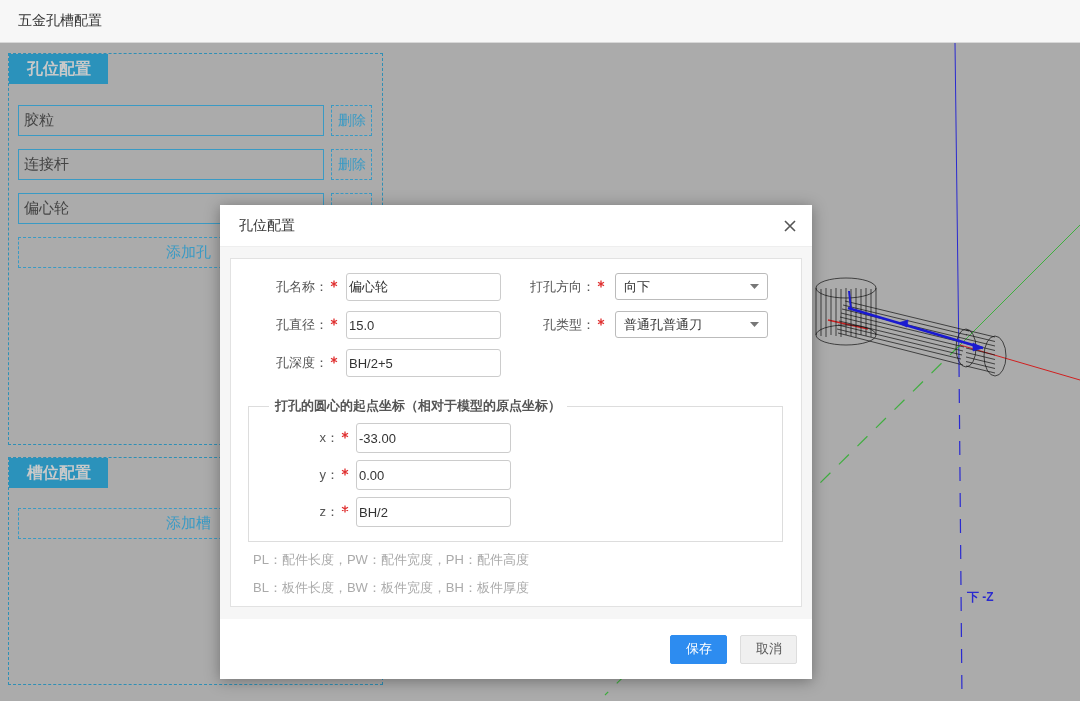  What do you see at coordinates (302, 363) in the screenshot?
I see `field-label: 孔深度：` at bounding box center [302, 363].